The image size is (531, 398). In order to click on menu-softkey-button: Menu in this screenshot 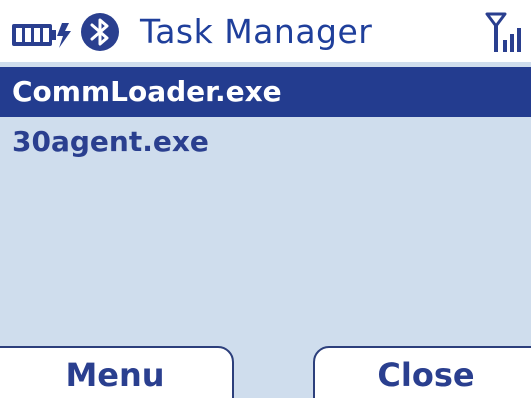, I will do `click(117, 372)`.